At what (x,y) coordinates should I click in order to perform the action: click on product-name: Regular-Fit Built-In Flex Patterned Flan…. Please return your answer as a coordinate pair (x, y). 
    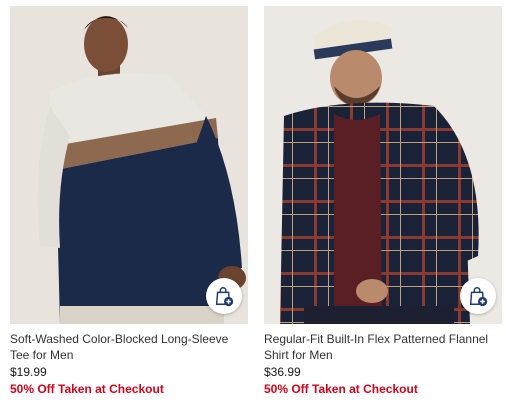
    Looking at the image, I should click on (383, 347).